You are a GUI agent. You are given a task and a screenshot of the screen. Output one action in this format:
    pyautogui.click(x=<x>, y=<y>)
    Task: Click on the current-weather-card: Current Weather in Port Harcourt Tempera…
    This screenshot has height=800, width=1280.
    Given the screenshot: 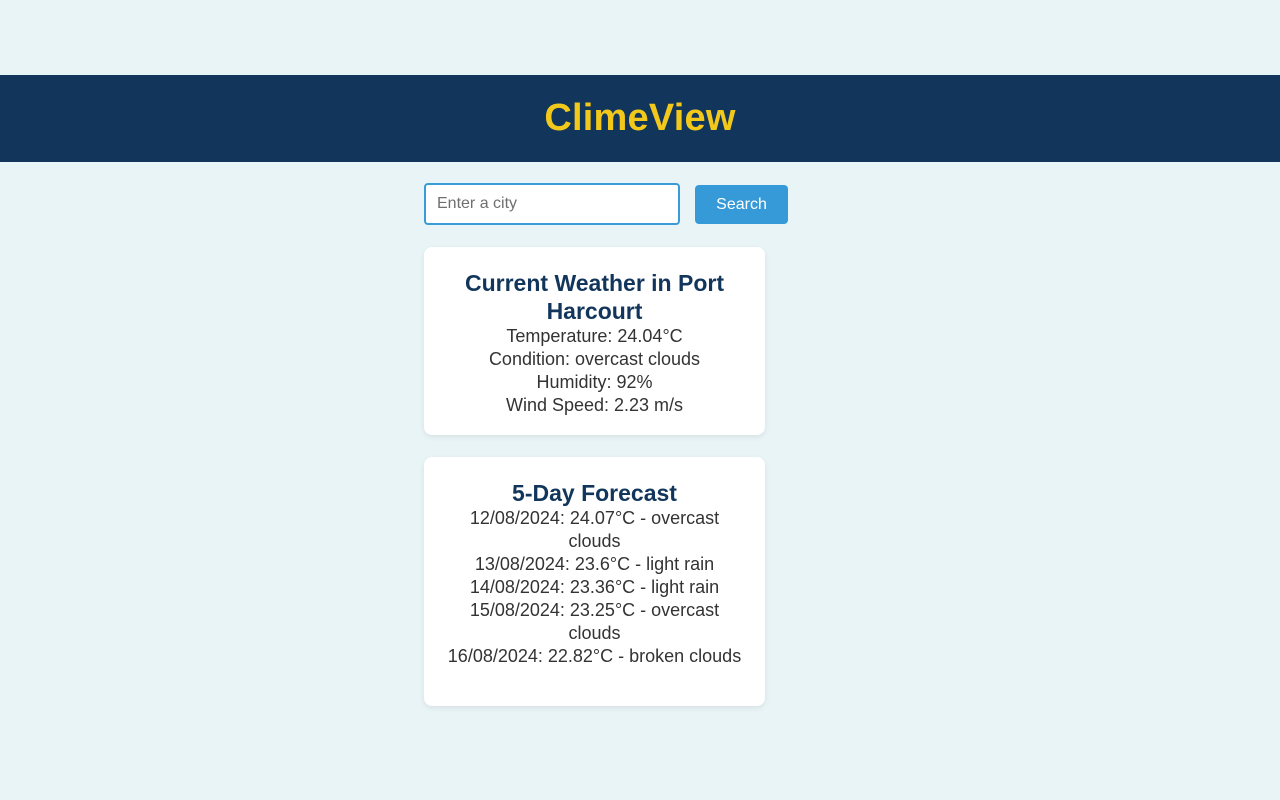 What is the action you would take?
    pyautogui.click(x=594, y=341)
    